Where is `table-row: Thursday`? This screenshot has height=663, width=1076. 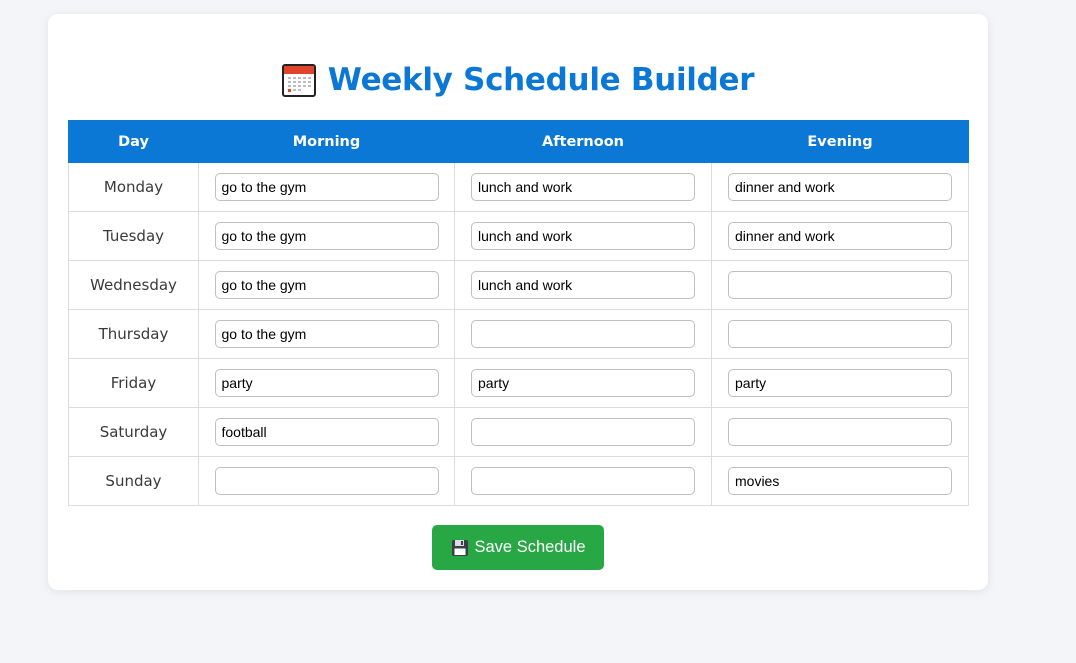 table-row: Thursday is located at coordinates (518, 334).